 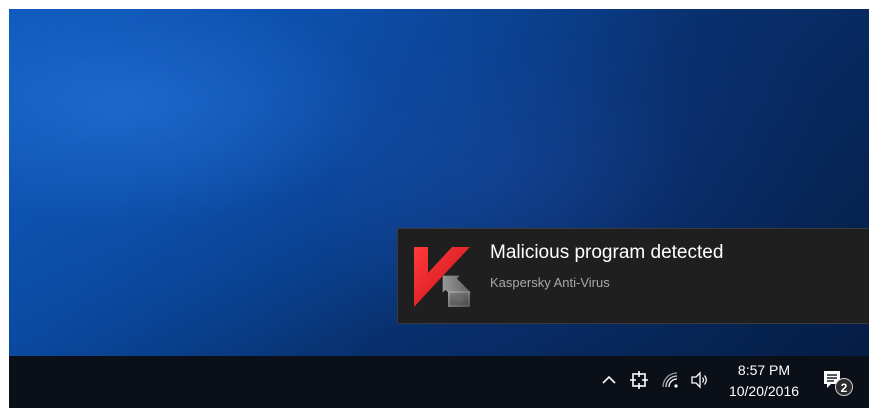 I want to click on system-clock: 8:57 PM 10/20/2016, so click(x=764, y=381).